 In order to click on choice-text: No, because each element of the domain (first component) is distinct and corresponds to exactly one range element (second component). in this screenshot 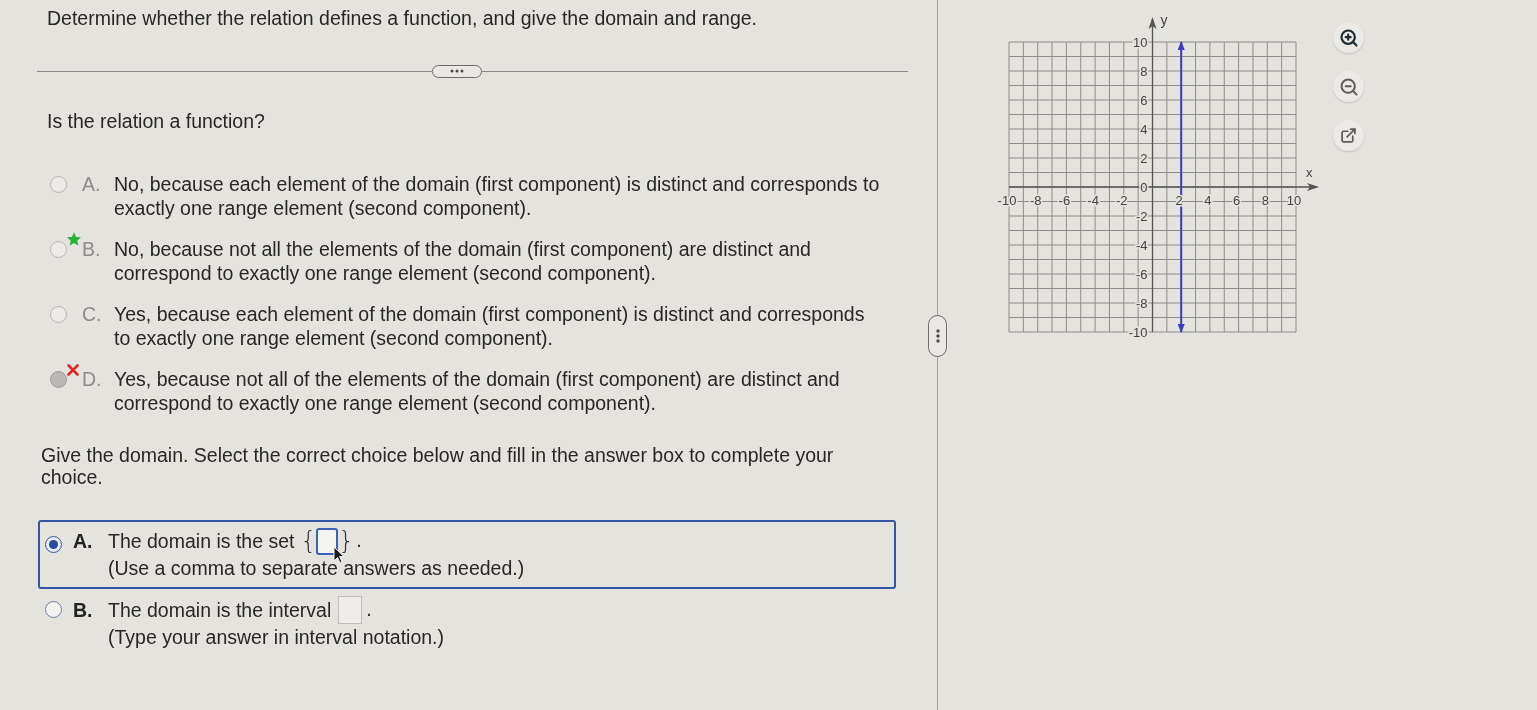, I will do `click(497, 196)`.